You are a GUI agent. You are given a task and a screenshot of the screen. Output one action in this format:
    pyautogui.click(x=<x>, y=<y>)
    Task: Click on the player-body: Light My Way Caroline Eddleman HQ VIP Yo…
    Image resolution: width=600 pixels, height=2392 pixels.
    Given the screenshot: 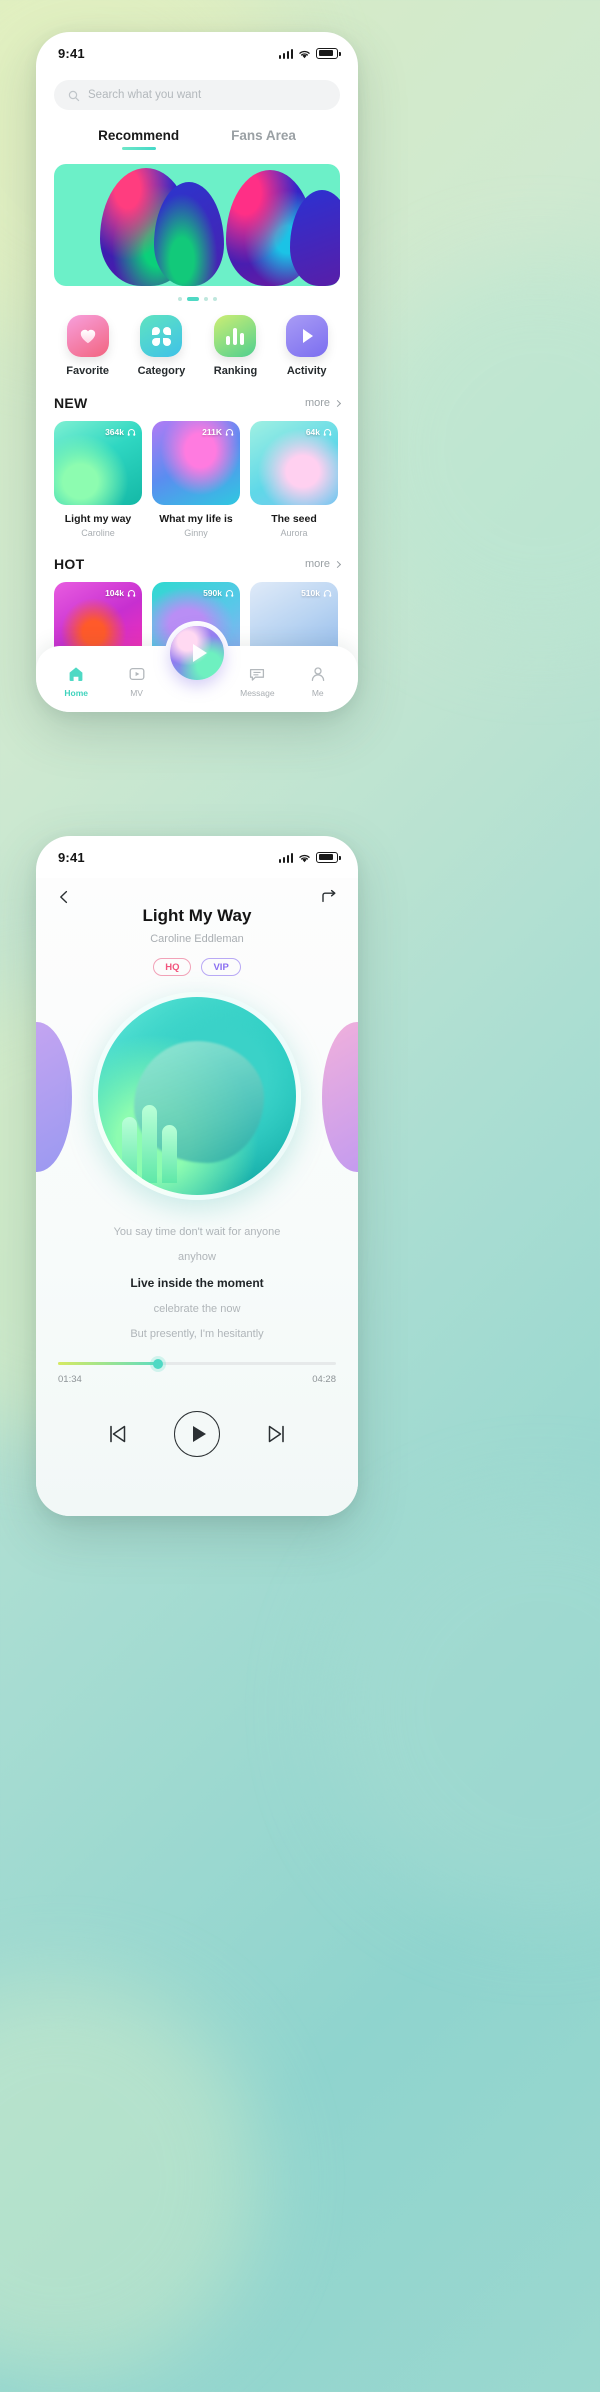 What is the action you would take?
    pyautogui.click(x=197, y=1197)
    